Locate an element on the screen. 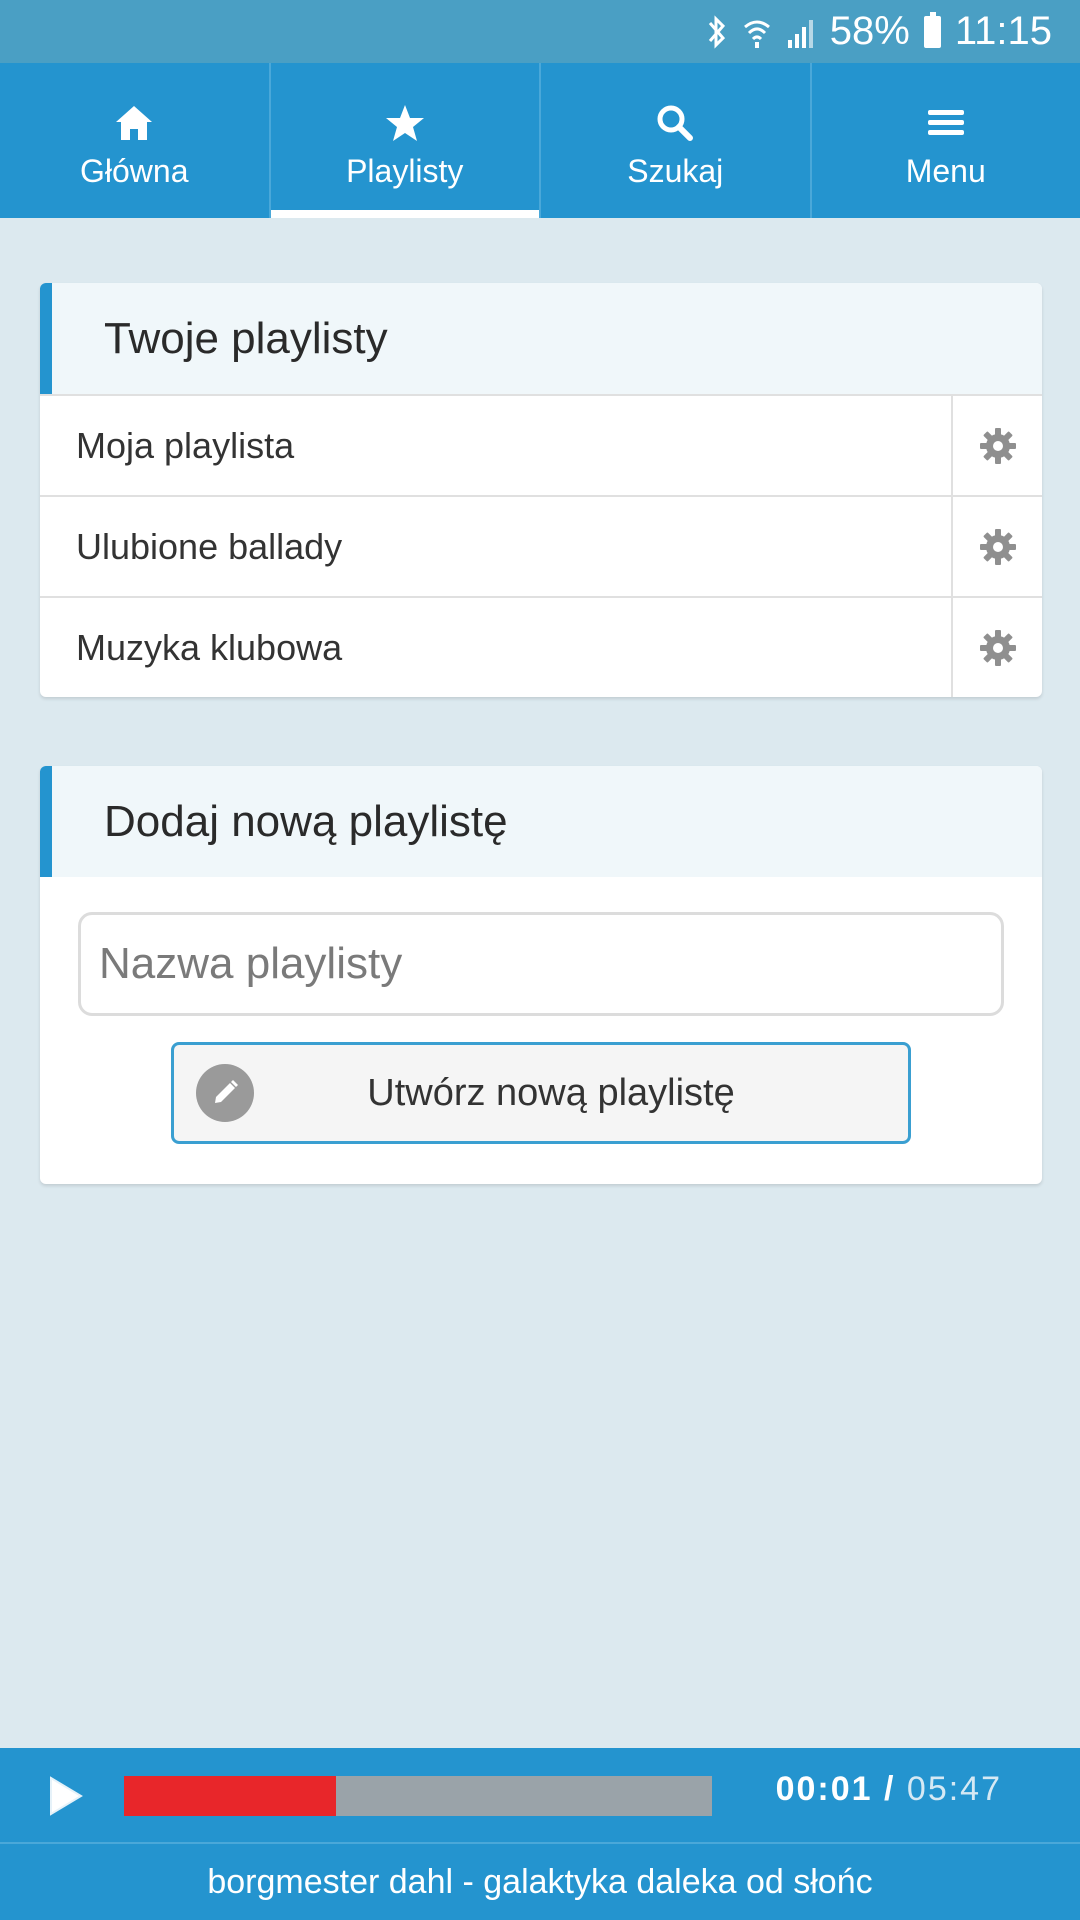  status-bar: 58% 11:15 is located at coordinates (540, 31).